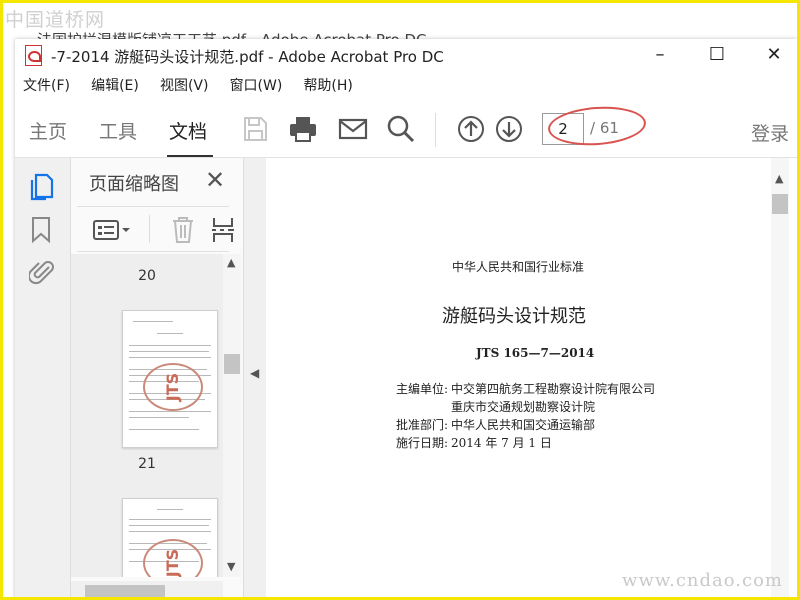 The width and height of the screenshot is (800, 600). I want to click on attachment-icon, so click(42, 272).